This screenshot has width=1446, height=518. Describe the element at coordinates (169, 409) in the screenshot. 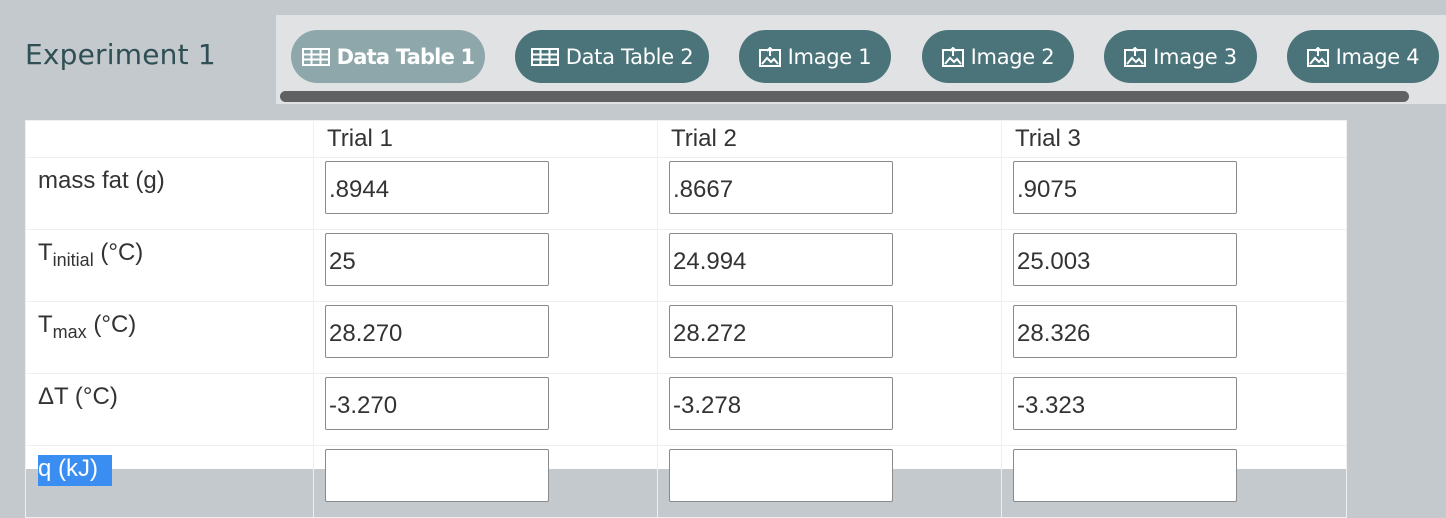

I see `row-label-delta-t: ΔT (°C)` at that location.